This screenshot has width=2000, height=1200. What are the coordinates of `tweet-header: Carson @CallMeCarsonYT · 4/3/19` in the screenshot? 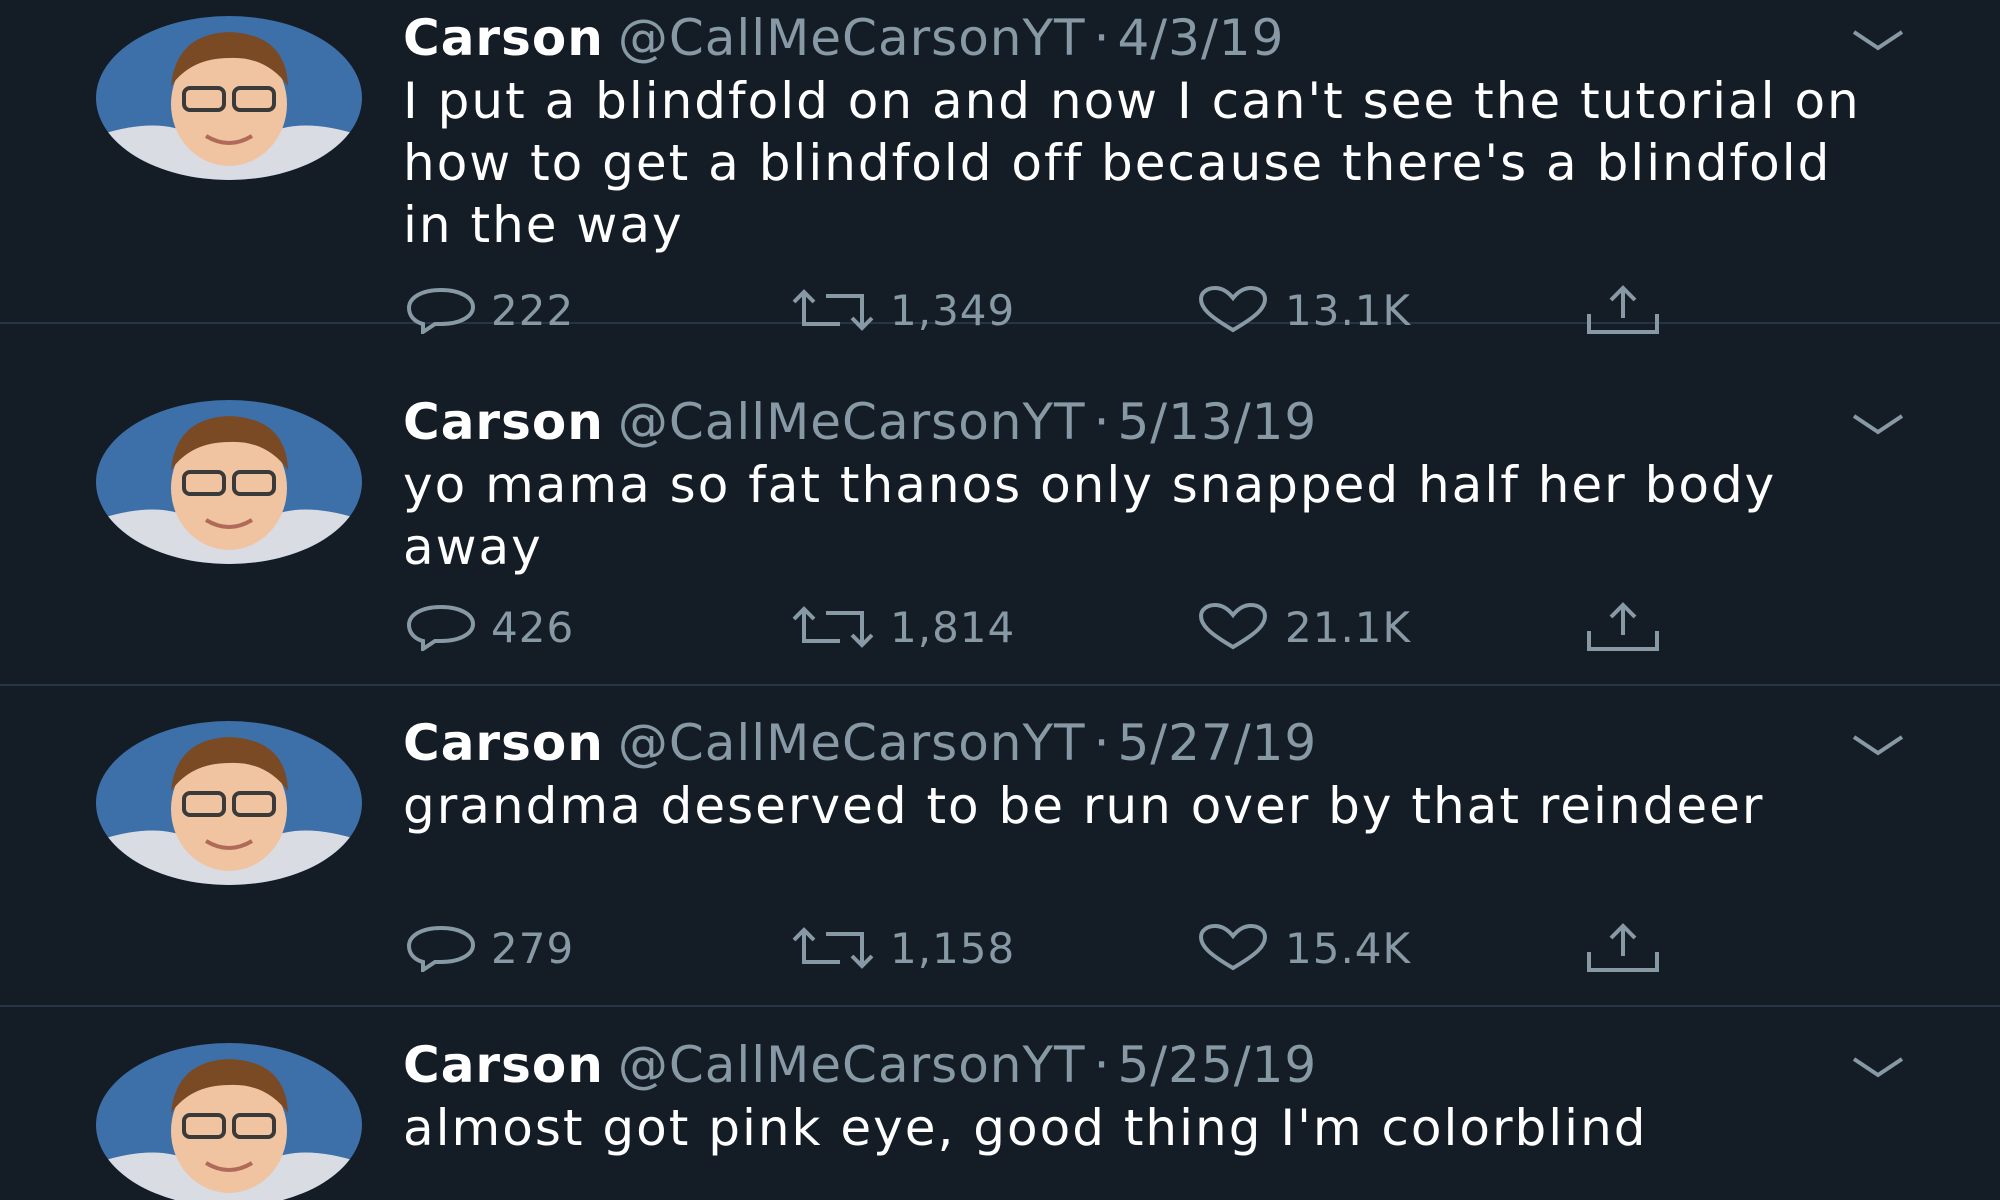 It's located at (843, 38).